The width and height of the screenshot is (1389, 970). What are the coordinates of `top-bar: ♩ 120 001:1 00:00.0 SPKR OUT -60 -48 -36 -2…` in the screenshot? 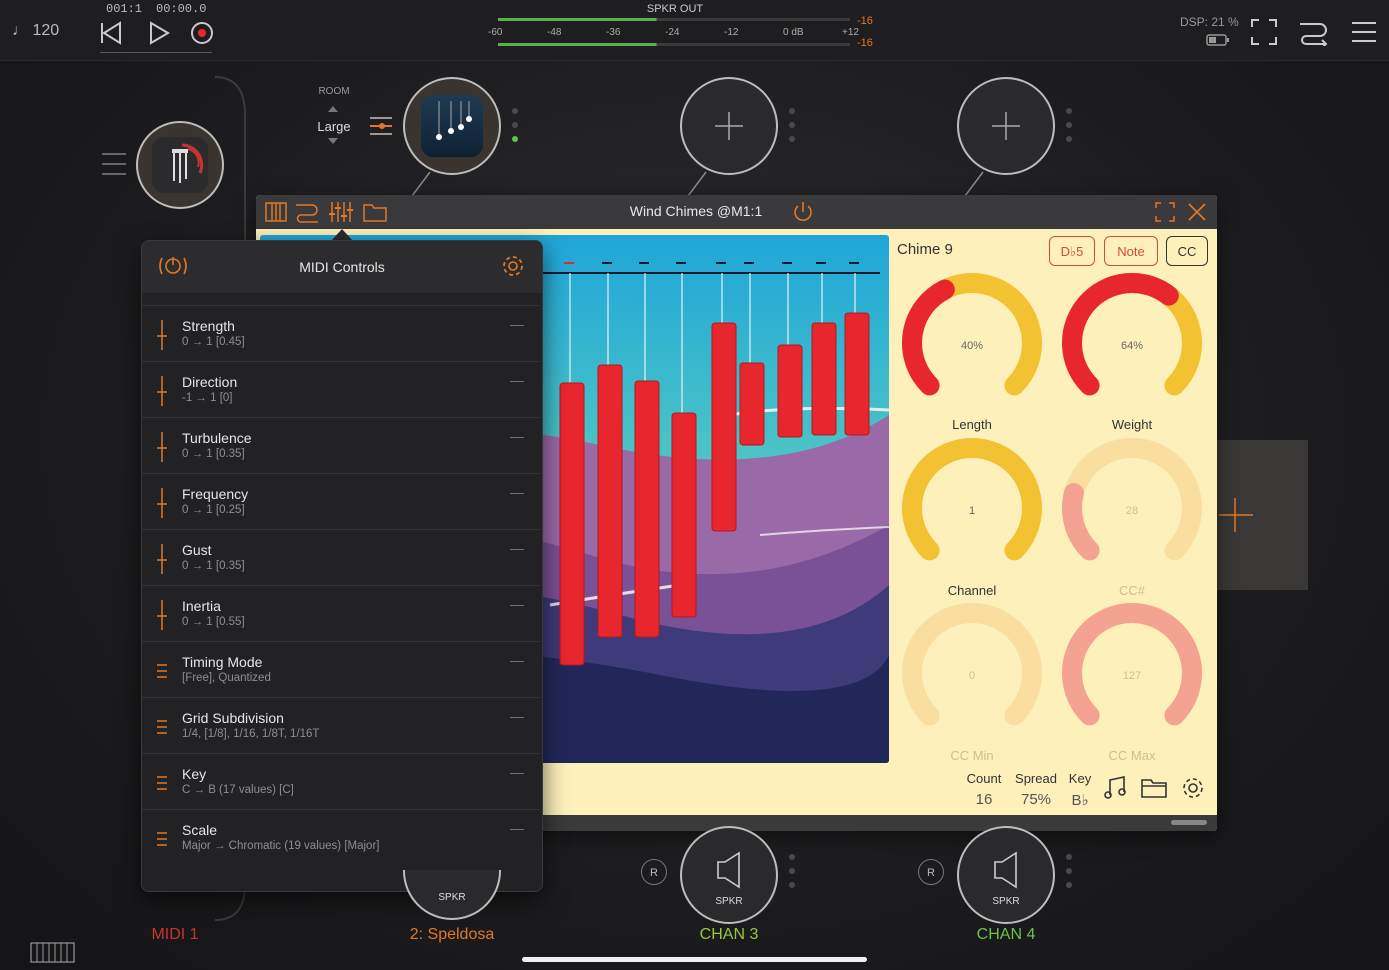 It's located at (694, 30).